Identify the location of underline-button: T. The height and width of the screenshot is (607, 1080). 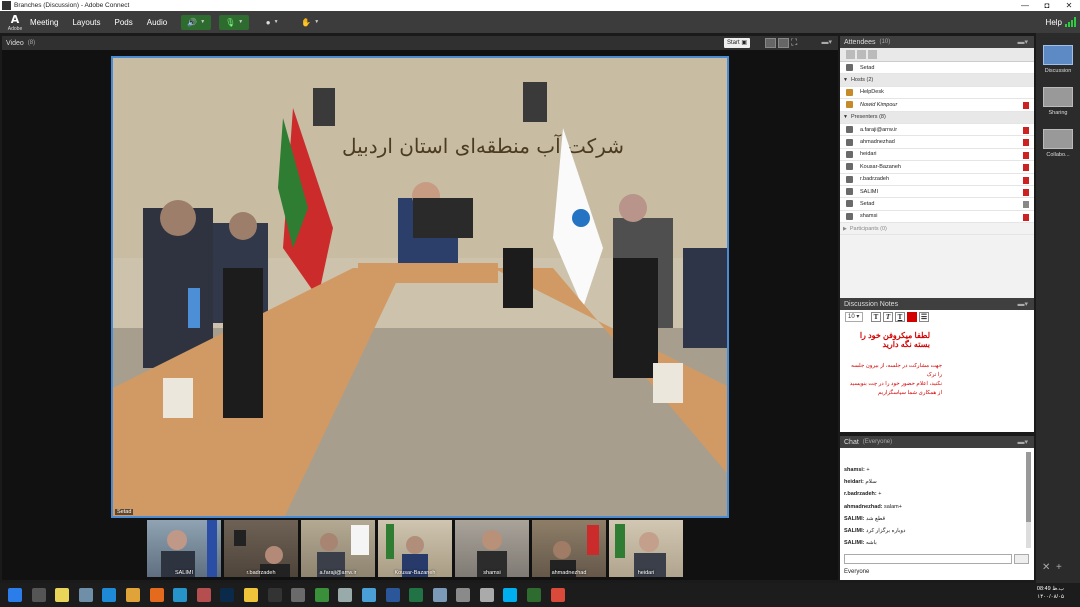
(900, 317).